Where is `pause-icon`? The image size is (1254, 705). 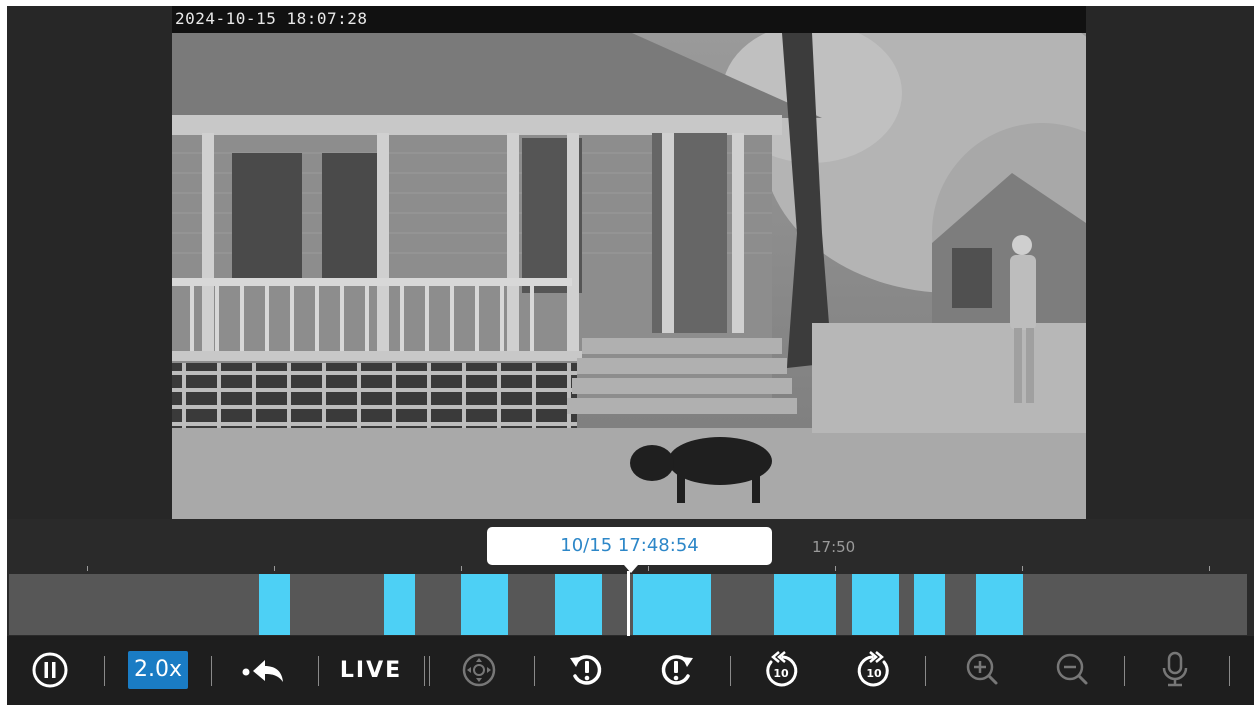 pause-icon is located at coordinates (50, 670).